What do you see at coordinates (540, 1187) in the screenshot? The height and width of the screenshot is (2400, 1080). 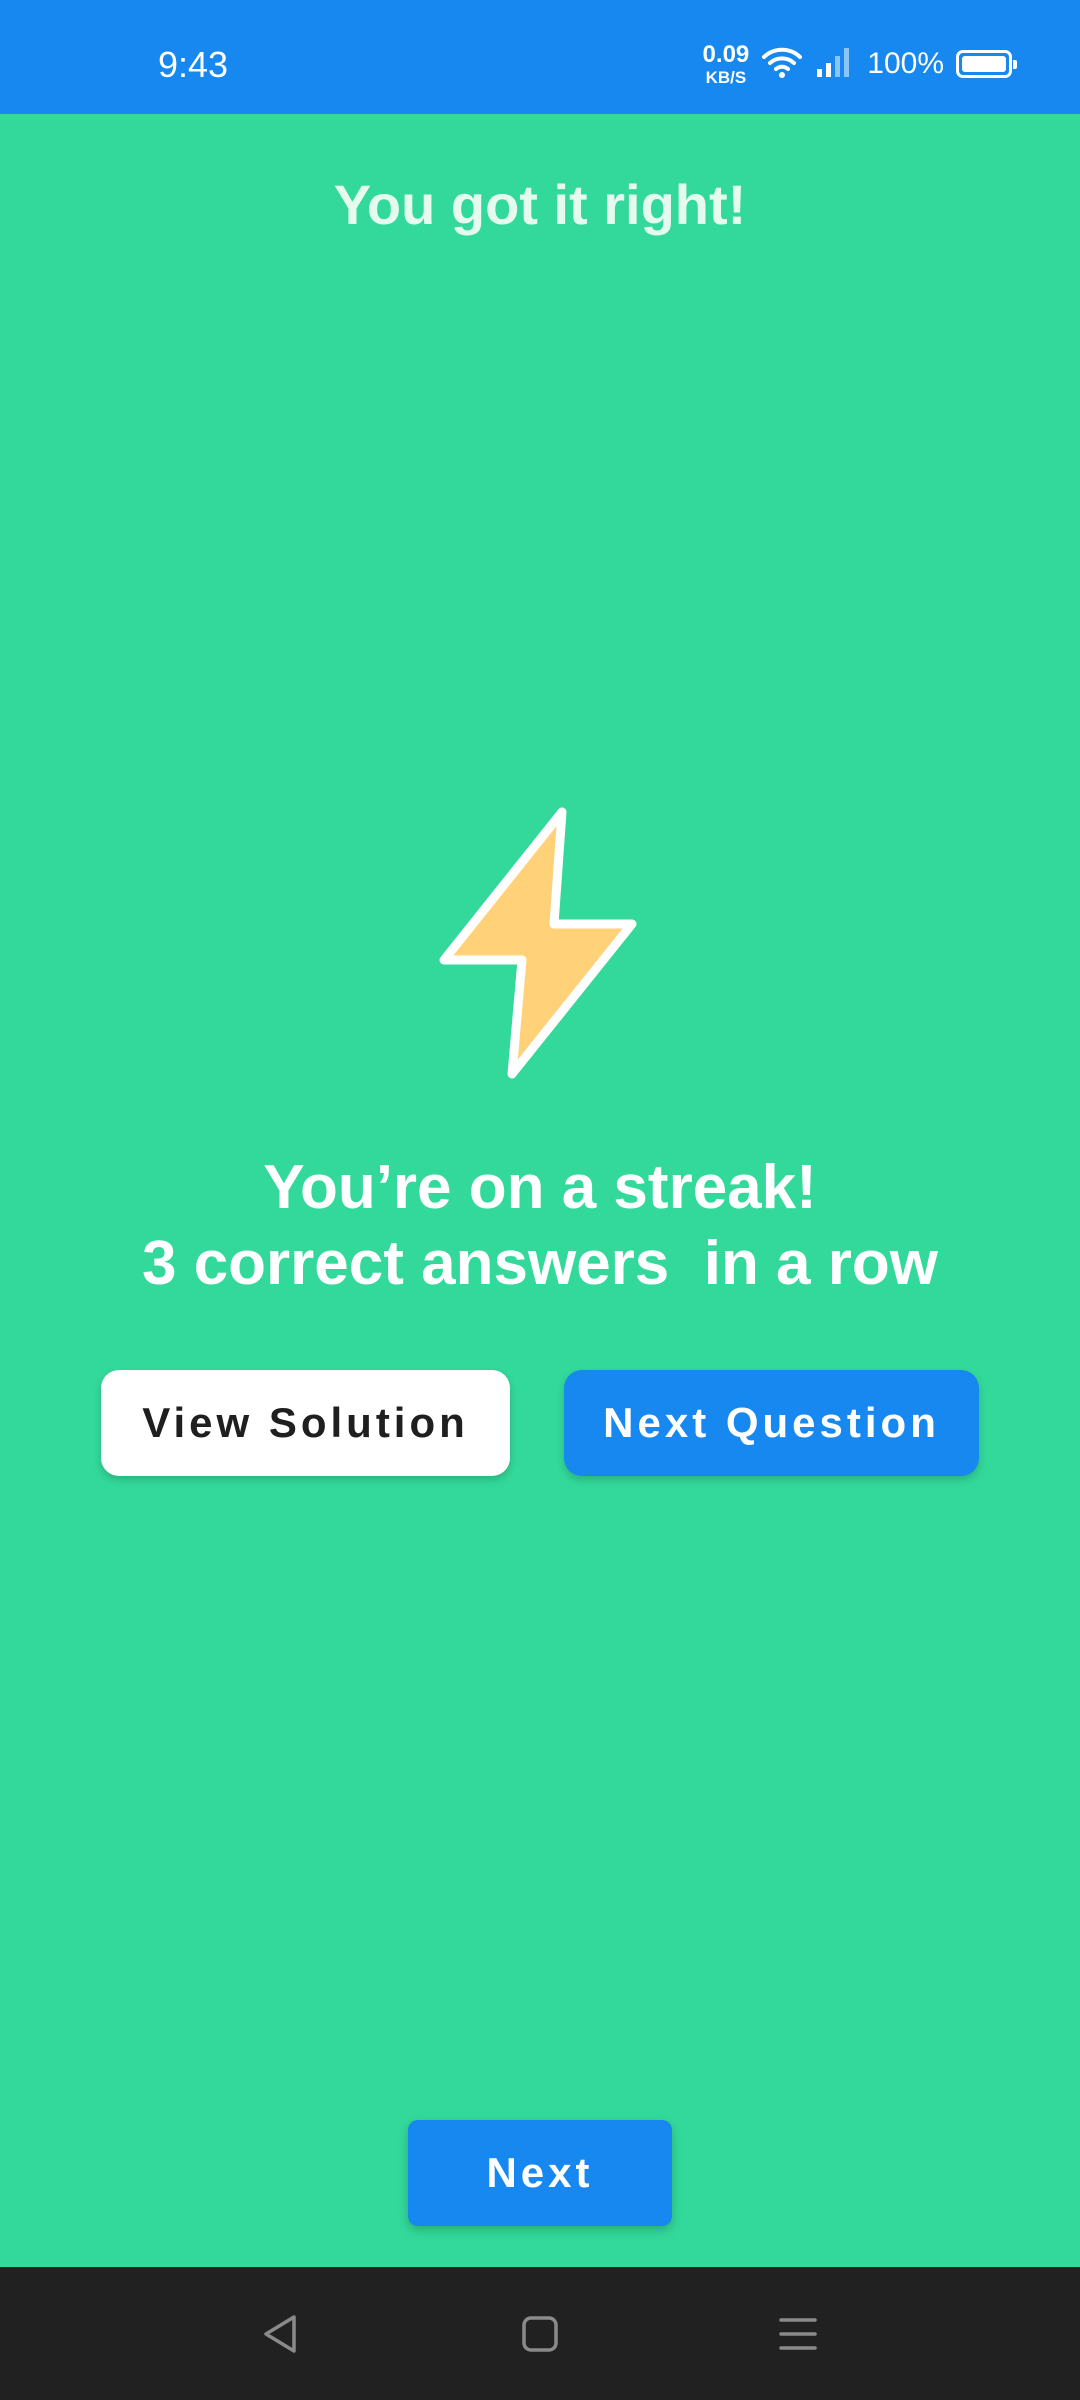 I see `streak-line-1: You’re on a streak!` at bounding box center [540, 1187].